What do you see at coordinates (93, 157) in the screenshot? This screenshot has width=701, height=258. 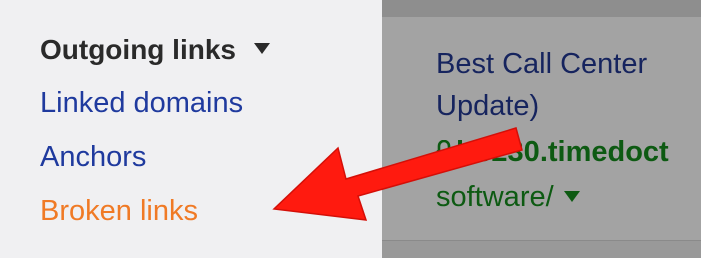 I see `sidebar-item-anchors: Anchors` at bounding box center [93, 157].